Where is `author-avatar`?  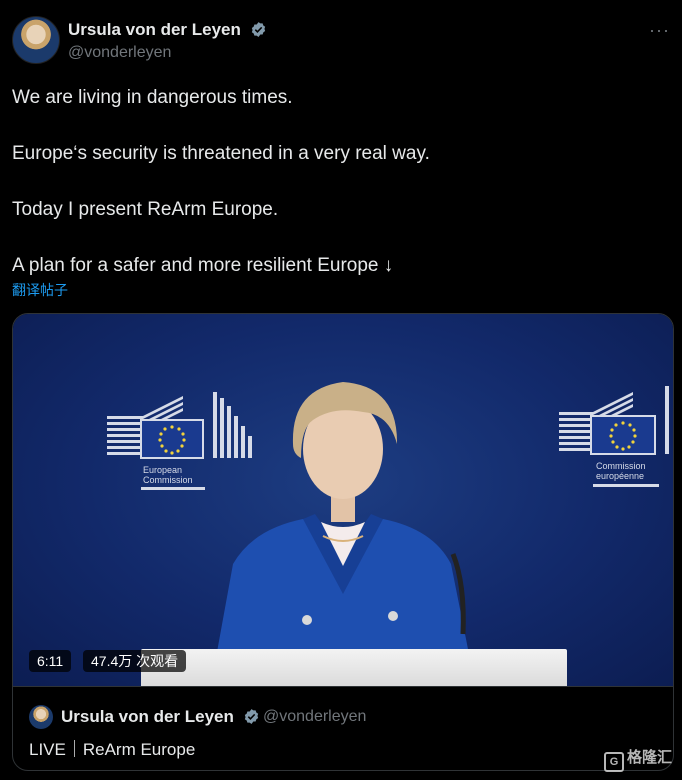
author-avatar is located at coordinates (36, 40).